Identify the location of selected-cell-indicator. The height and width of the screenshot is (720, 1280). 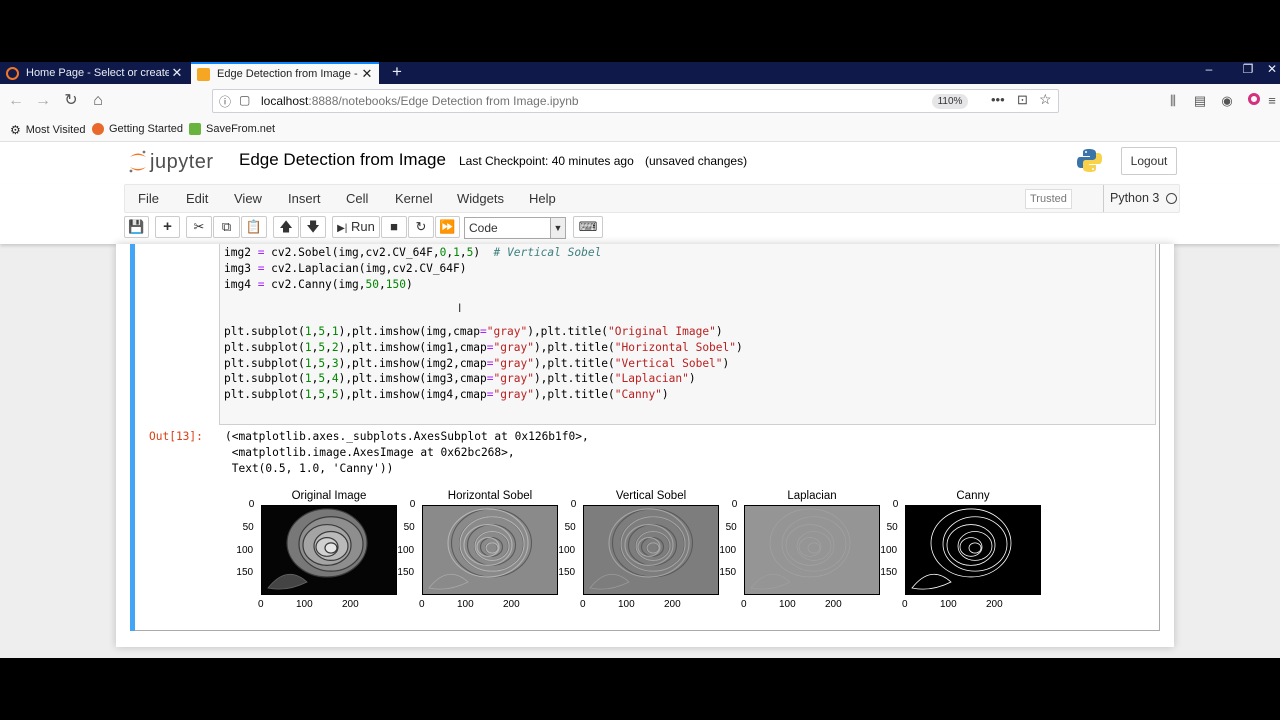
(132, 437).